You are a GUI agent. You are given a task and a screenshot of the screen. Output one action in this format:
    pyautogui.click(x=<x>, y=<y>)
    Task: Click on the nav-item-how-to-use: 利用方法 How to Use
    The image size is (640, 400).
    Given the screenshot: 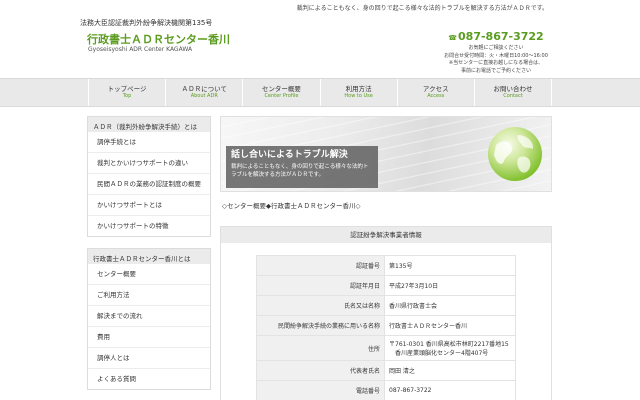 What is the action you would take?
    pyautogui.click(x=358, y=92)
    